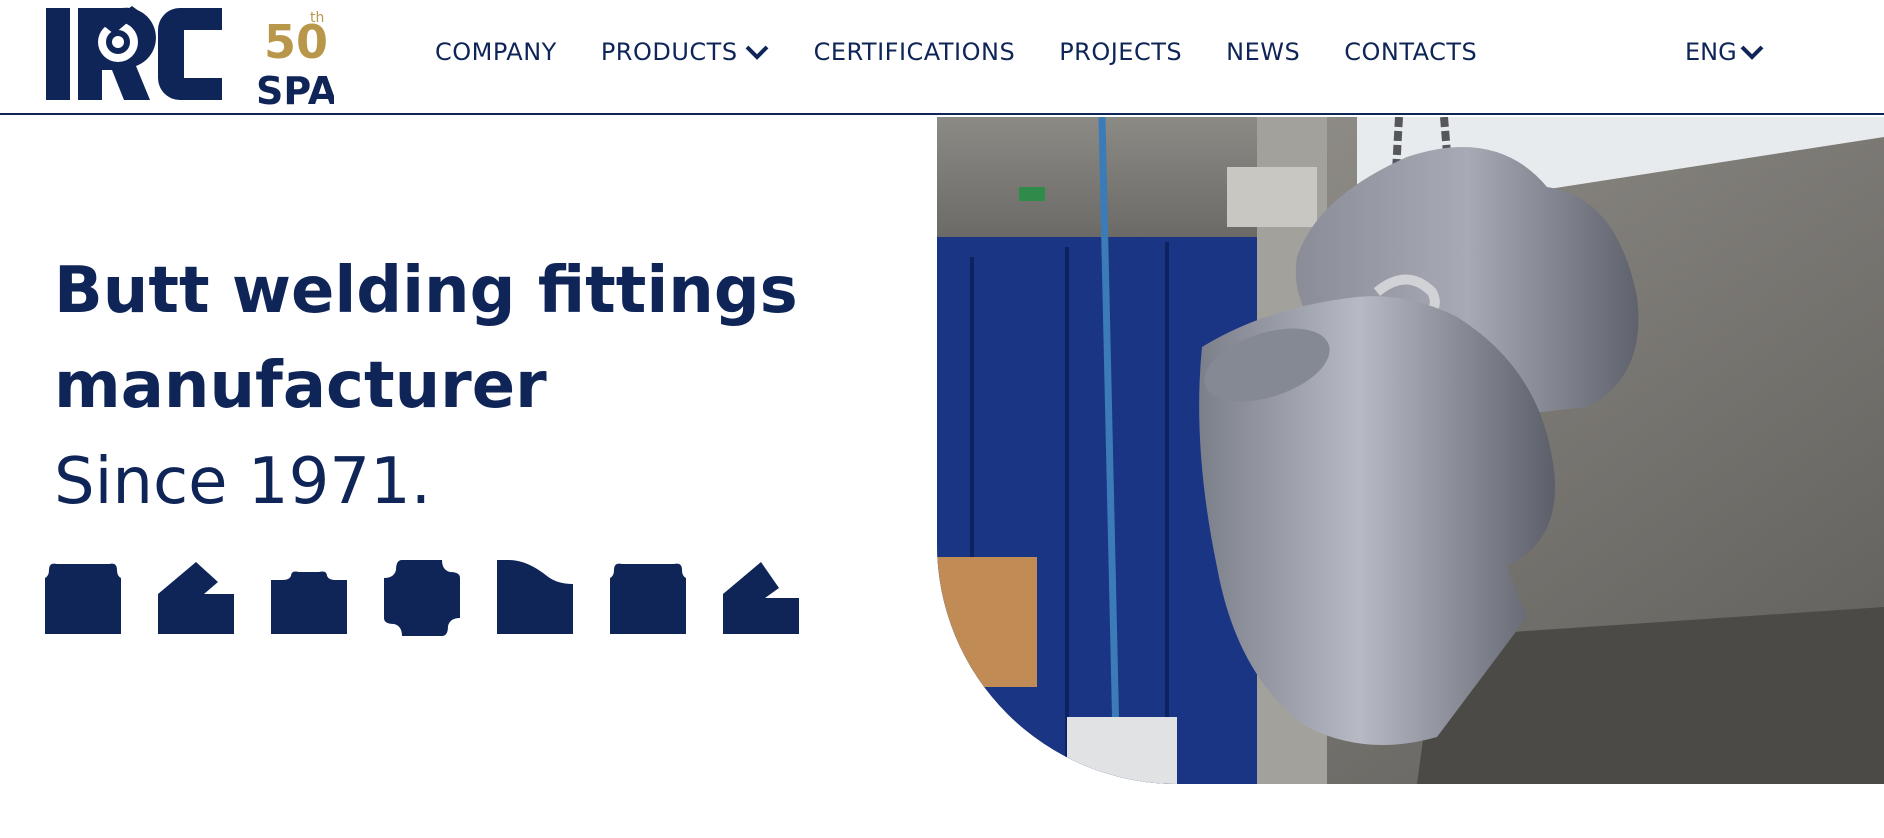  I want to click on nav-products: PRODUCTS, so click(685, 52).